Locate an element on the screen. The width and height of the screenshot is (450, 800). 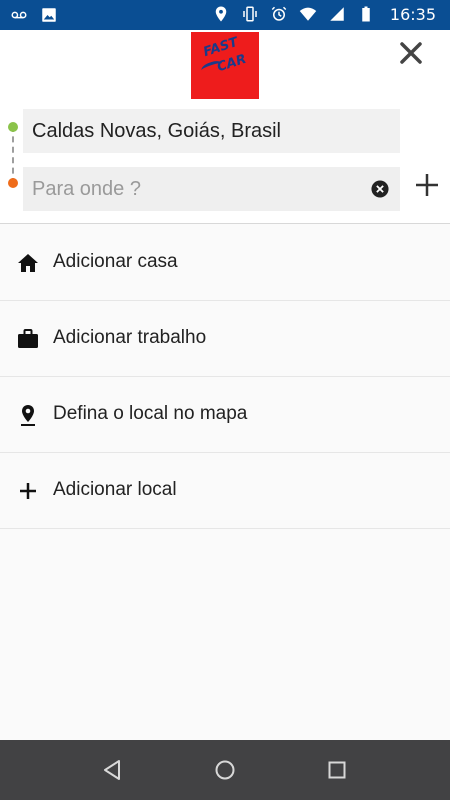
destination-field-container is located at coordinates (211, 189).